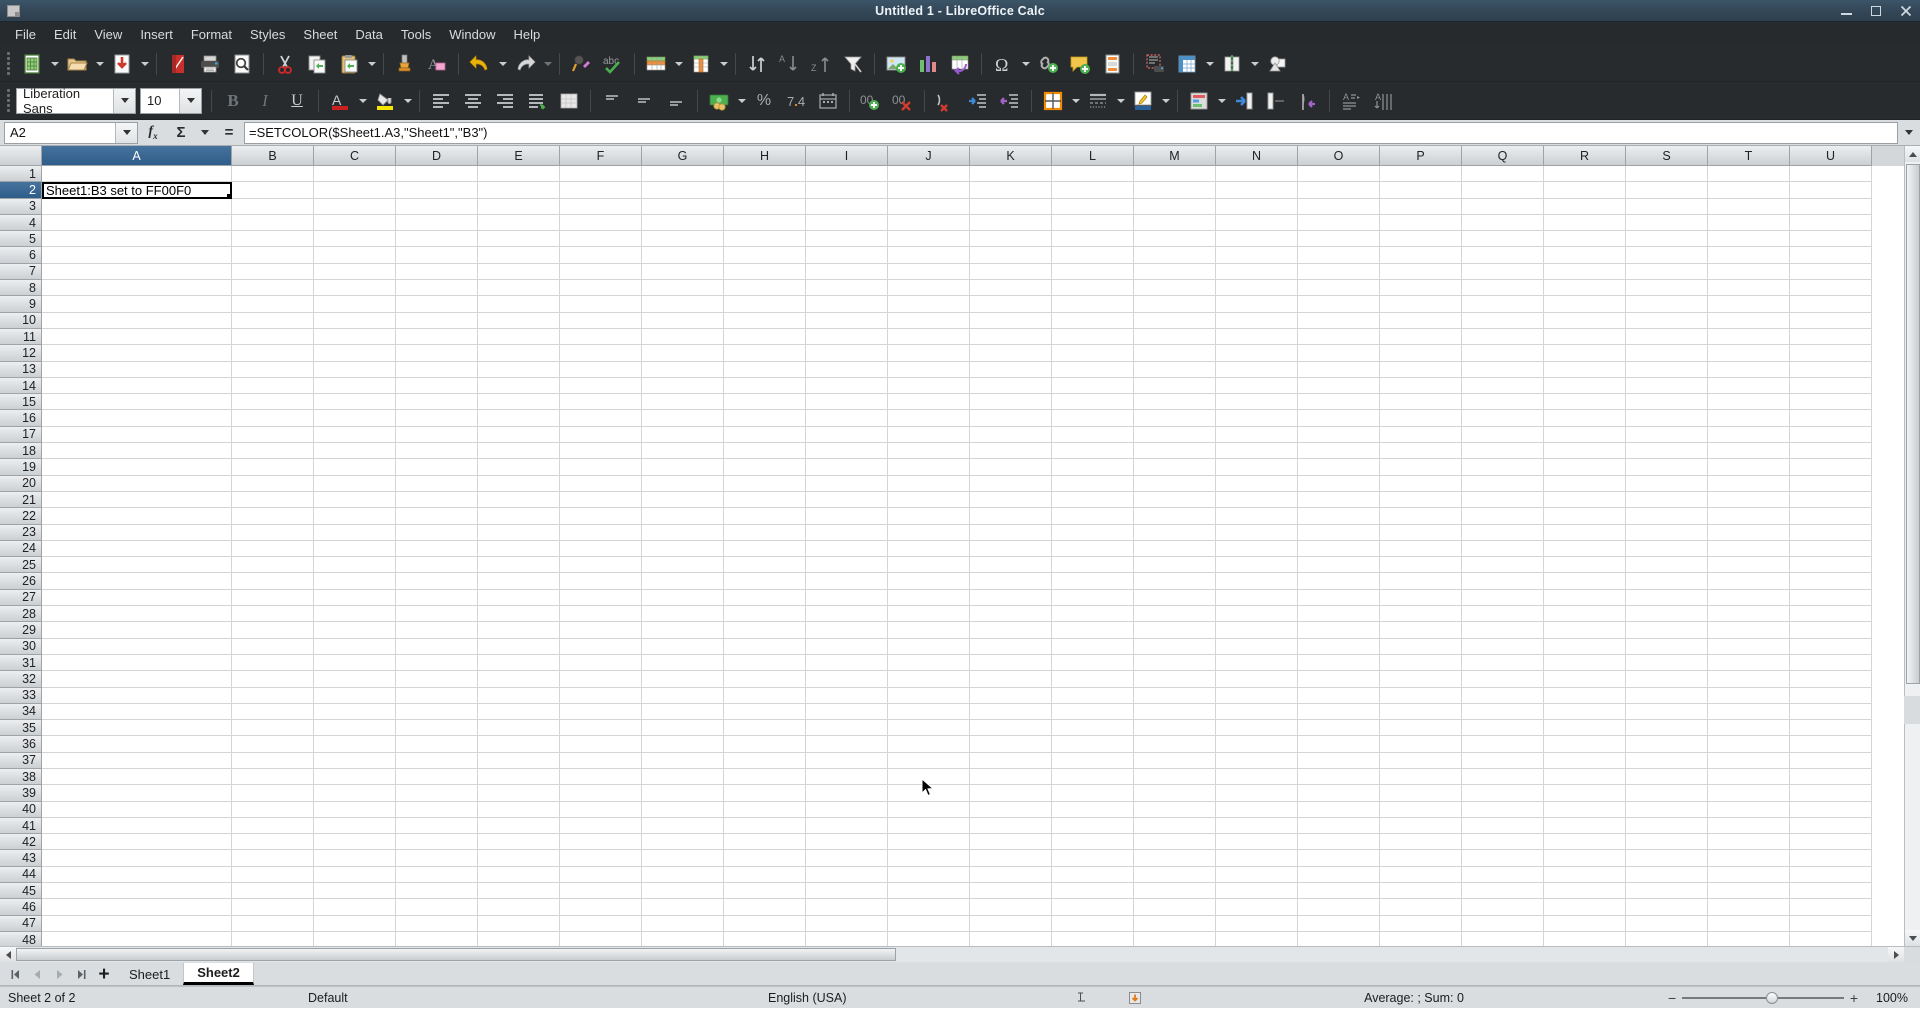 This screenshot has width=1920, height=1032. What do you see at coordinates (1080, 64) in the screenshot?
I see `comment-icon` at bounding box center [1080, 64].